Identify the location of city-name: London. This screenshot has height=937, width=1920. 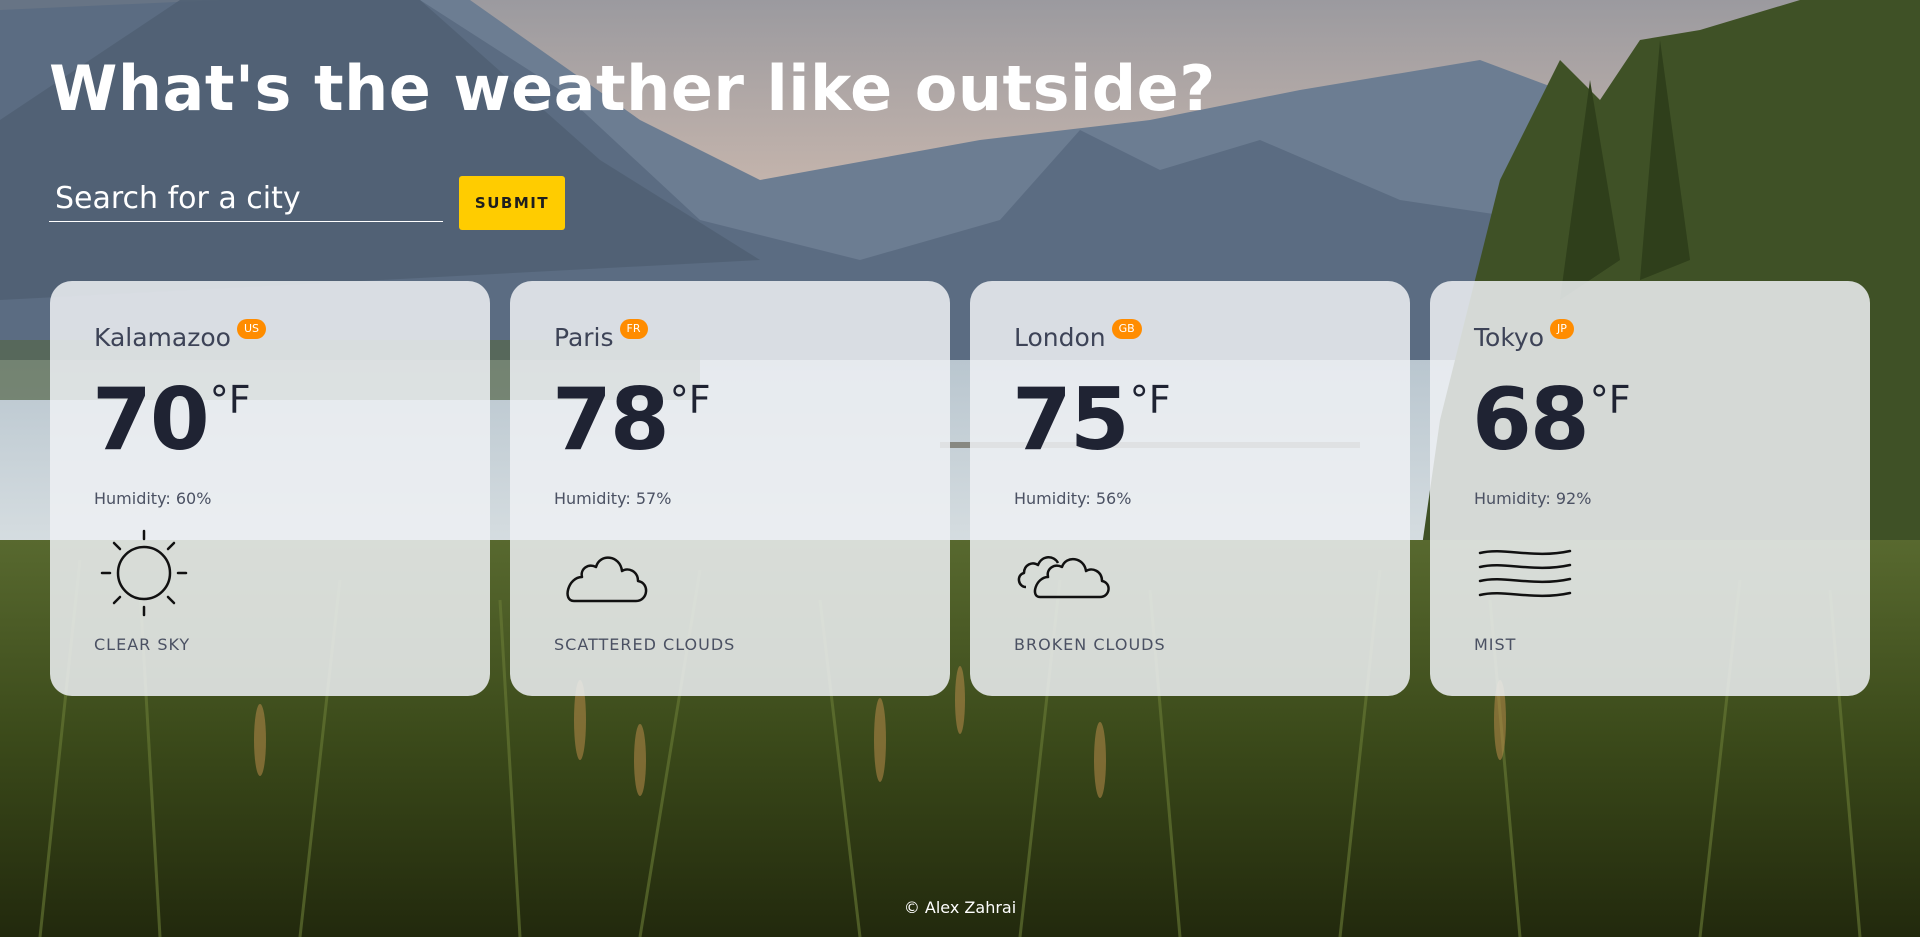
(1060, 337).